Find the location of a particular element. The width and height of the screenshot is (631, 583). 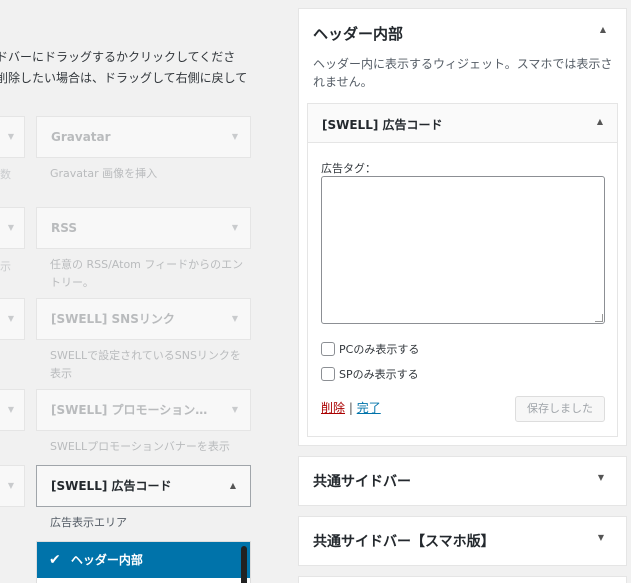

widget-desc: Gravatar 画像を挿入 is located at coordinates (104, 173).